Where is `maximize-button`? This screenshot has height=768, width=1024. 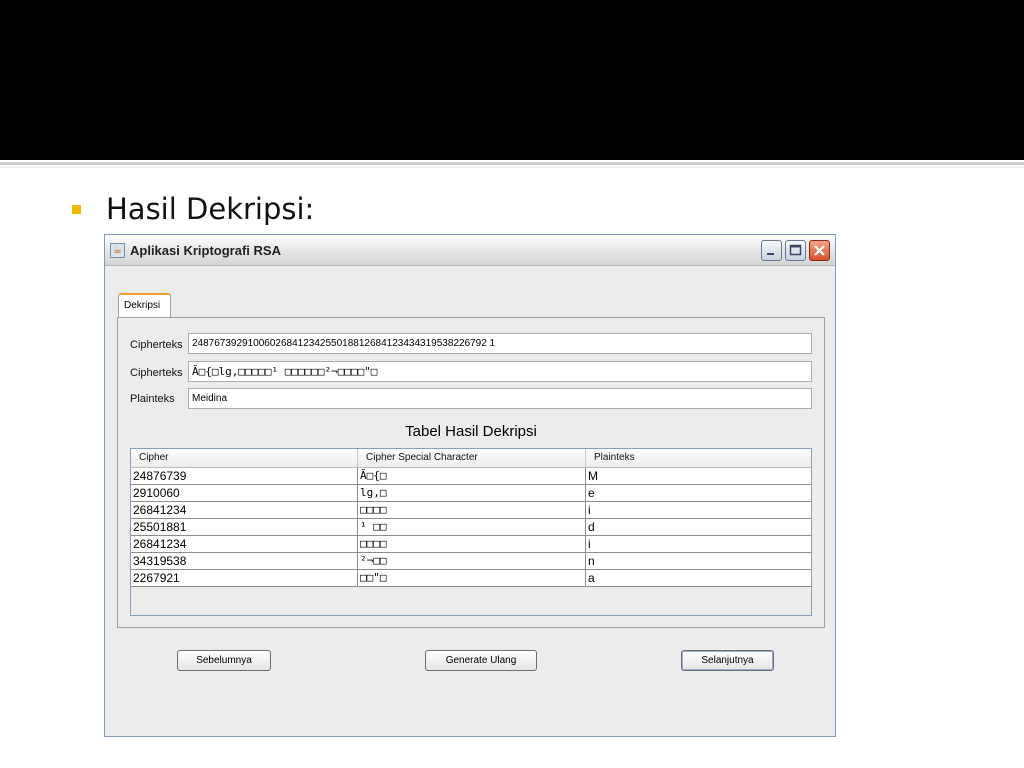
maximize-button is located at coordinates (795, 250).